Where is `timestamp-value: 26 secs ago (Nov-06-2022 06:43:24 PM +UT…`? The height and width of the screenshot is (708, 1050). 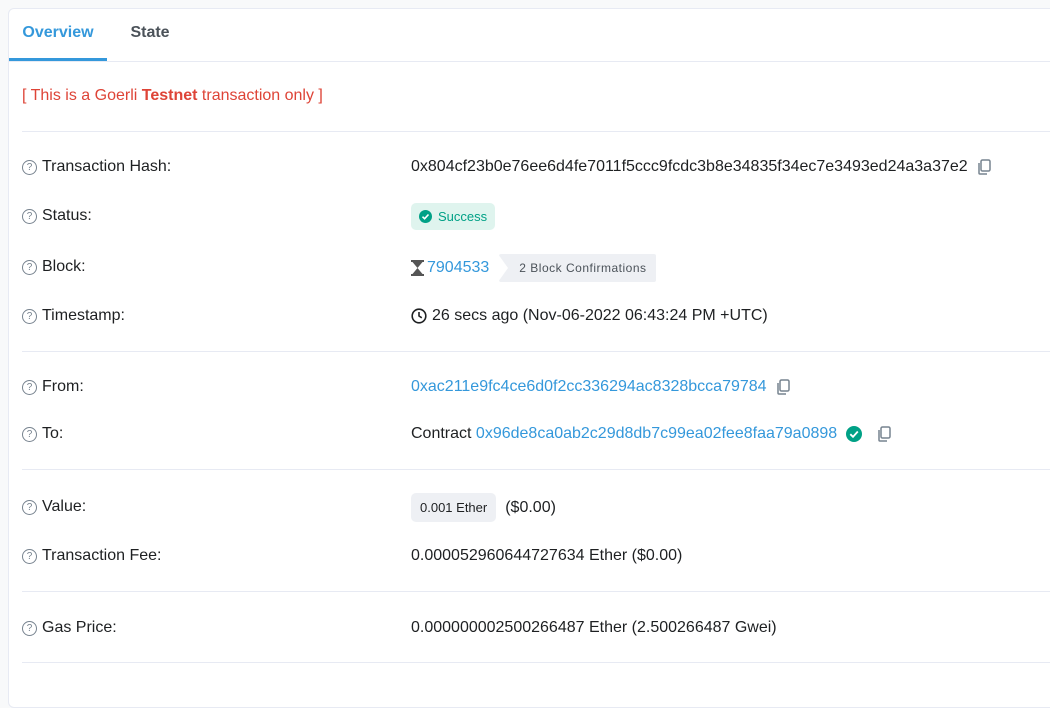
timestamp-value: 26 secs ago (Nov-06-2022 06:43:24 PM +UT… is located at coordinates (600, 315).